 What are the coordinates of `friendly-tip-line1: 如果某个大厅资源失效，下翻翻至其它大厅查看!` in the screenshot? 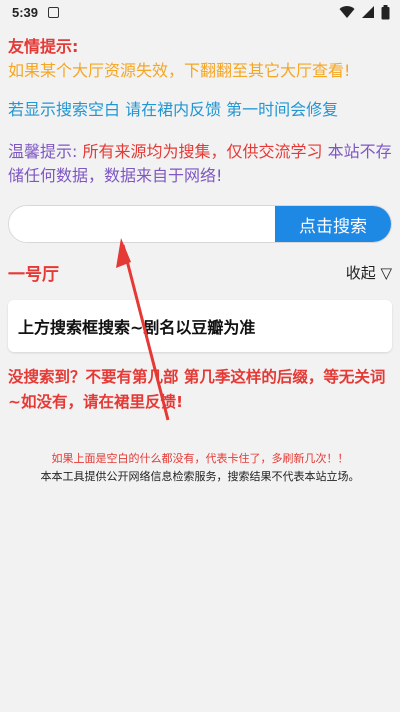 It's located at (179, 70).